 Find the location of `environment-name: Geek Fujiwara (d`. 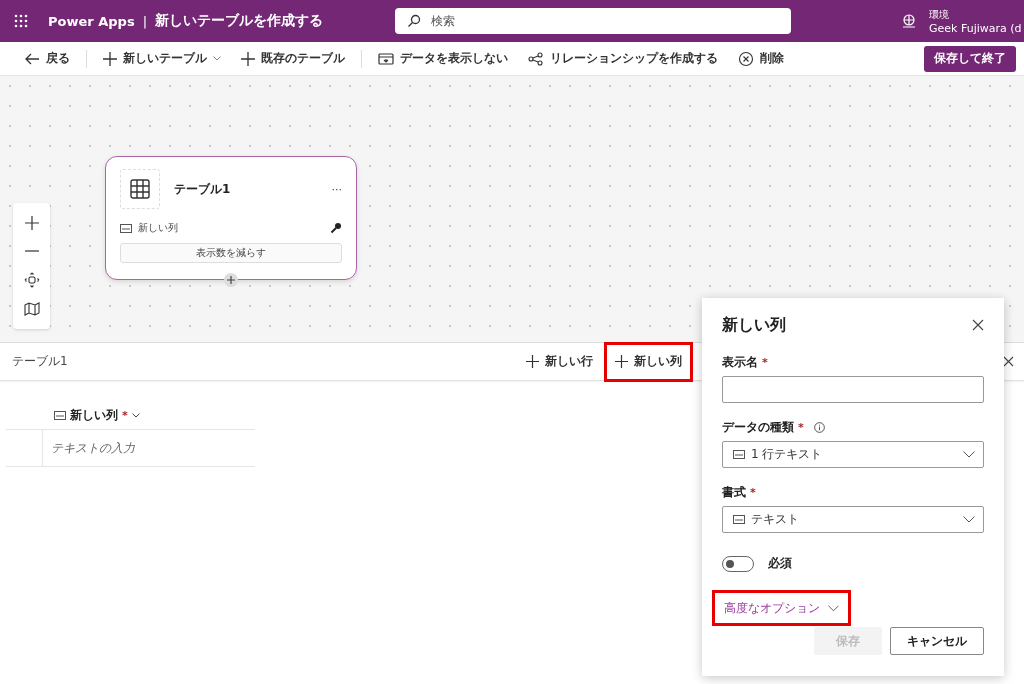

environment-name: Geek Fujiwara (d is located at coordinates (975, 28).